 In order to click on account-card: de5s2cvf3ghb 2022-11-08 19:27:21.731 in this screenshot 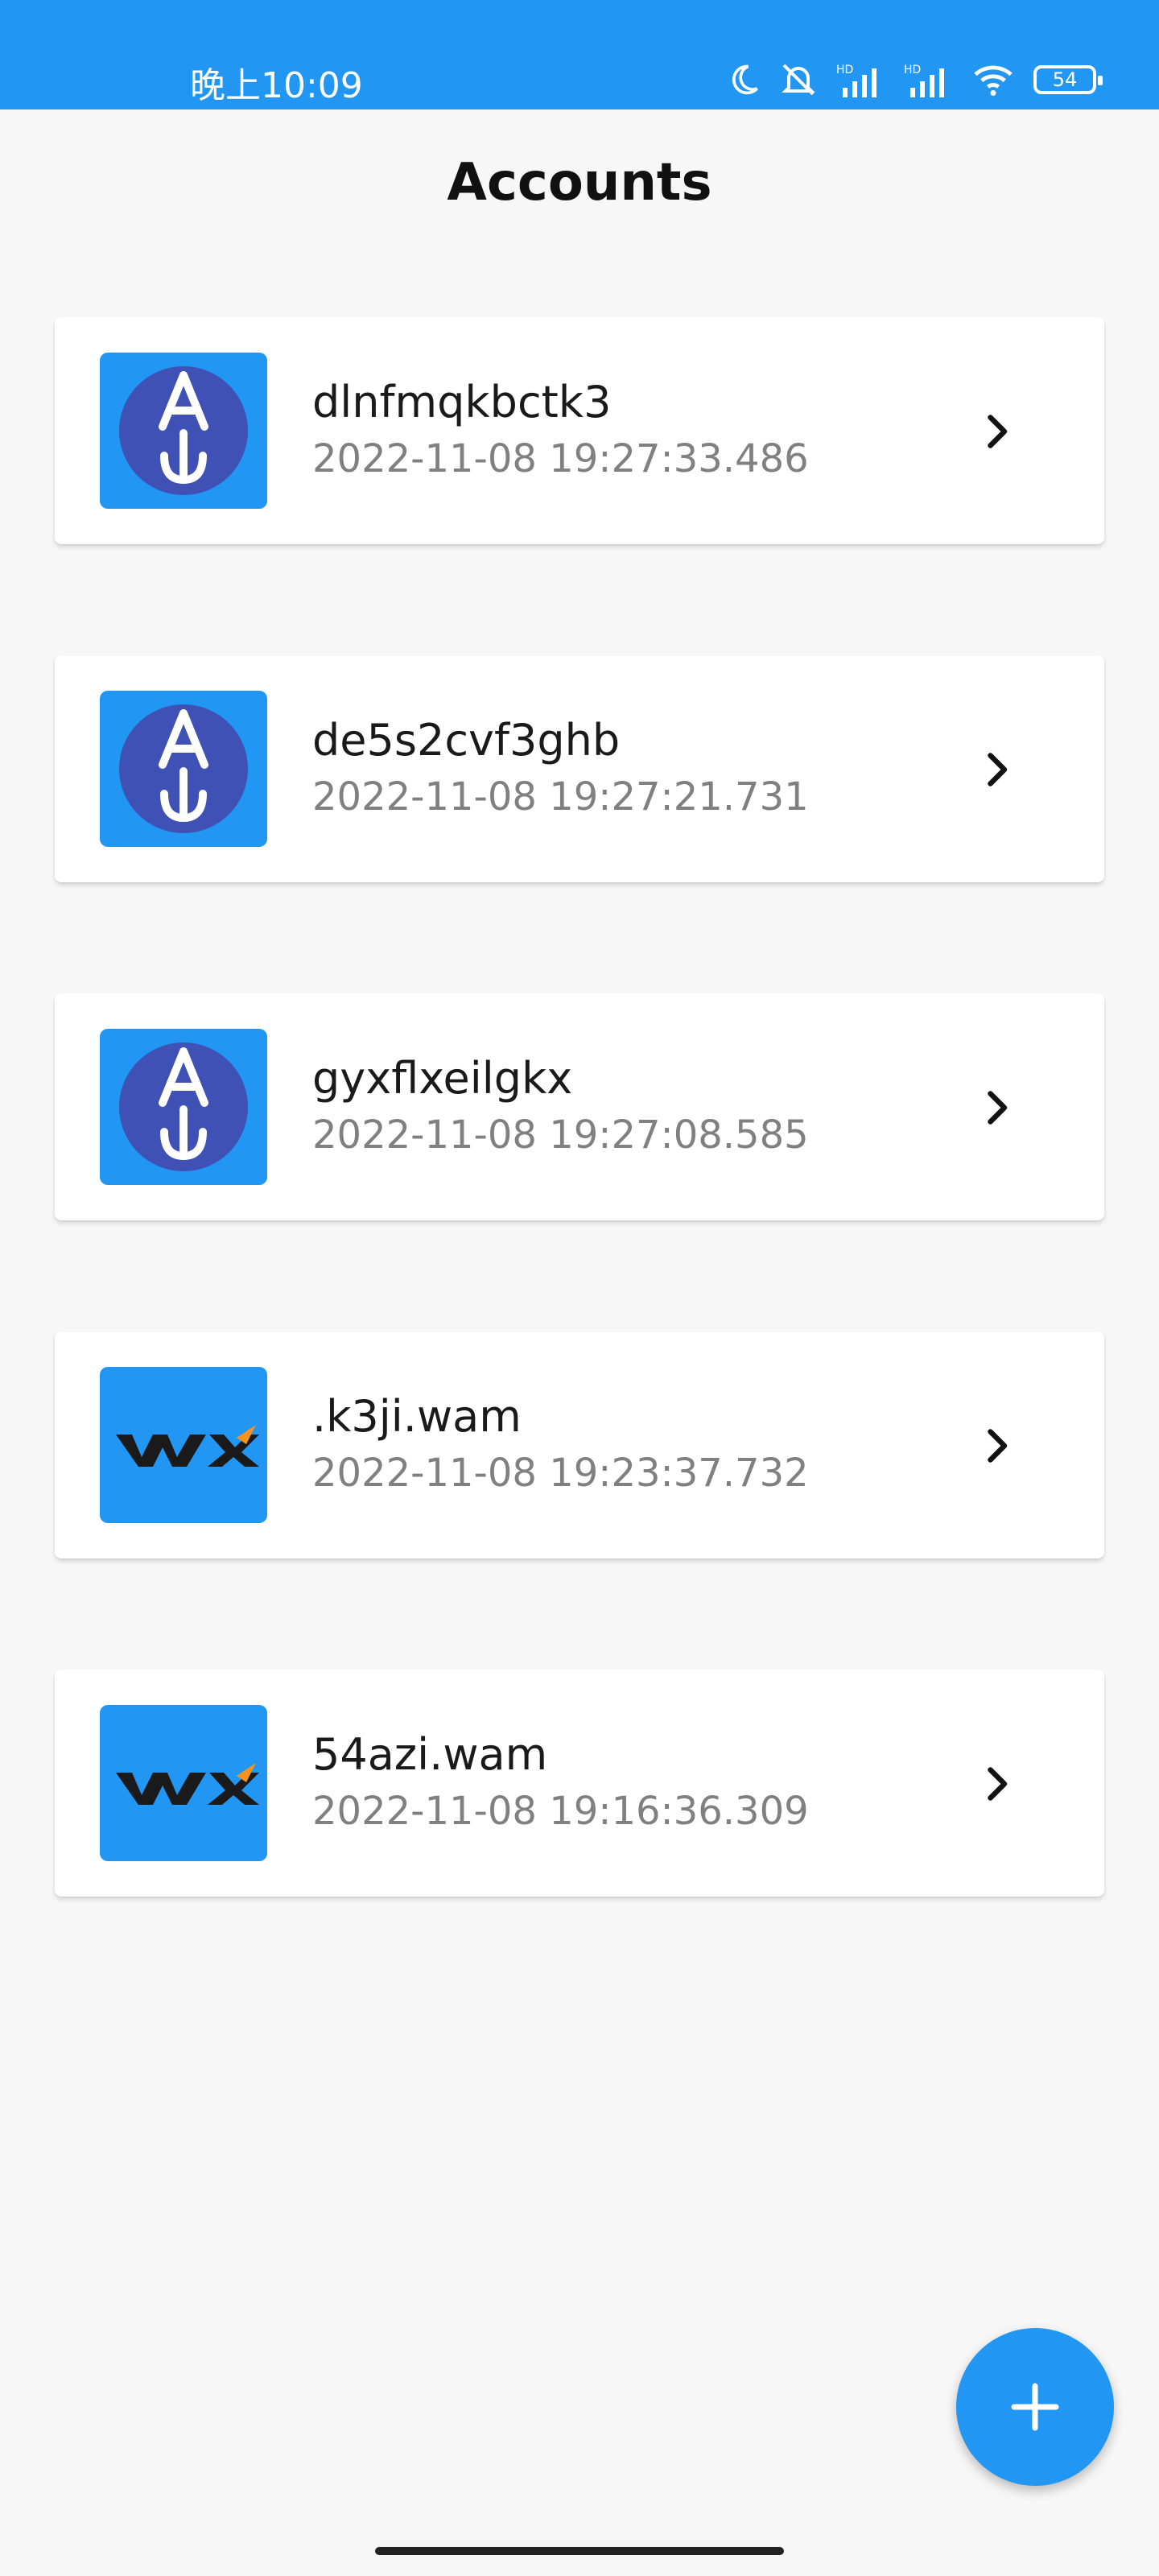, I will do `click(579, 768)`.